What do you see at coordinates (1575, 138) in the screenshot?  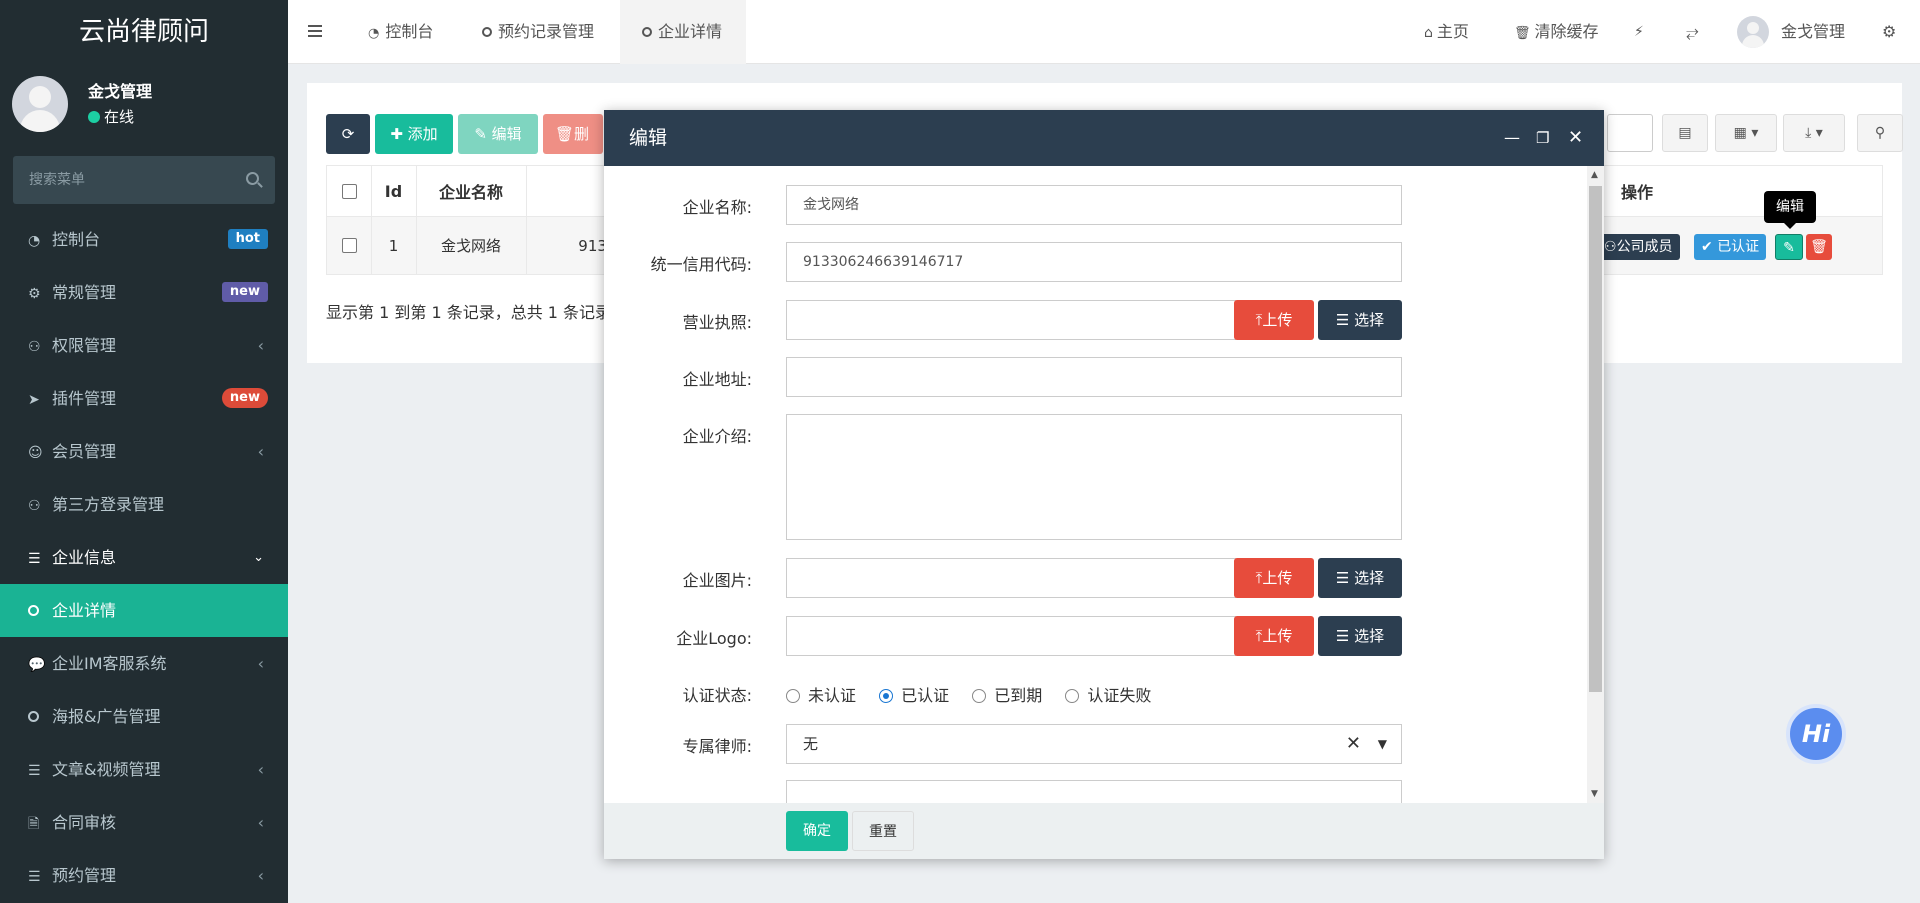 I see `close-icon: ✕` at bounding box center [1575, 138].